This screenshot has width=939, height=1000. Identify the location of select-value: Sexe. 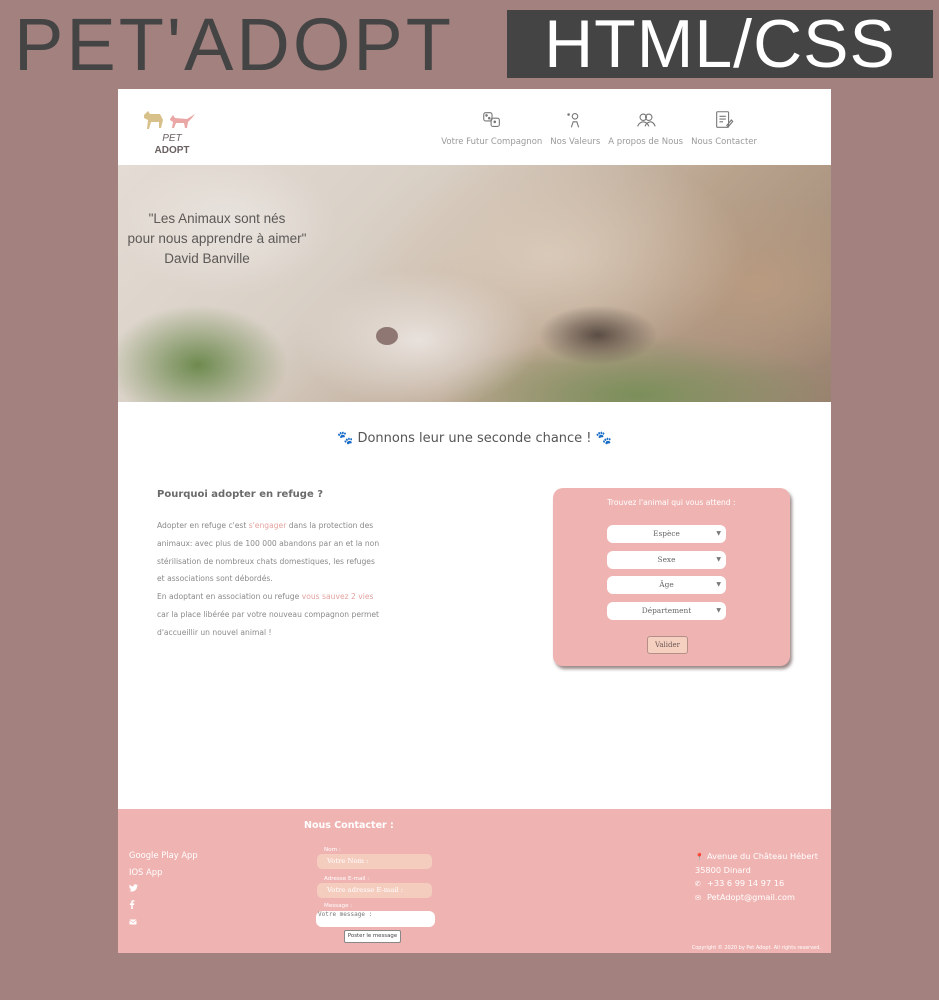
(666, 559).